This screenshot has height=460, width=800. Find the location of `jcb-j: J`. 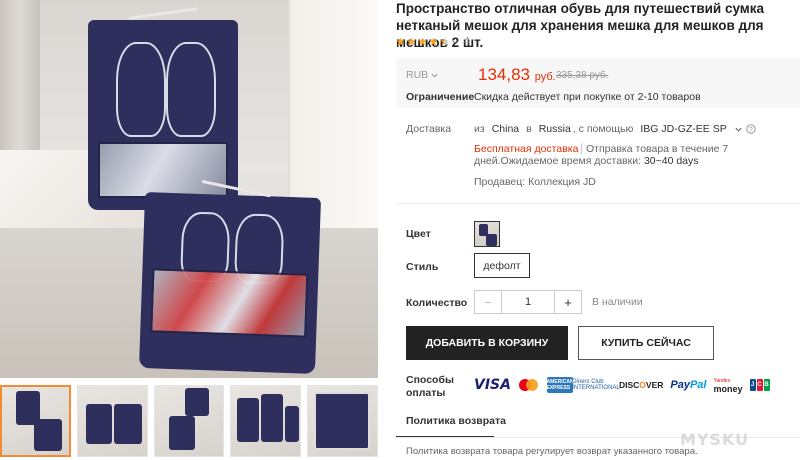

jcb-j: J is located at coordinates (752, 385).